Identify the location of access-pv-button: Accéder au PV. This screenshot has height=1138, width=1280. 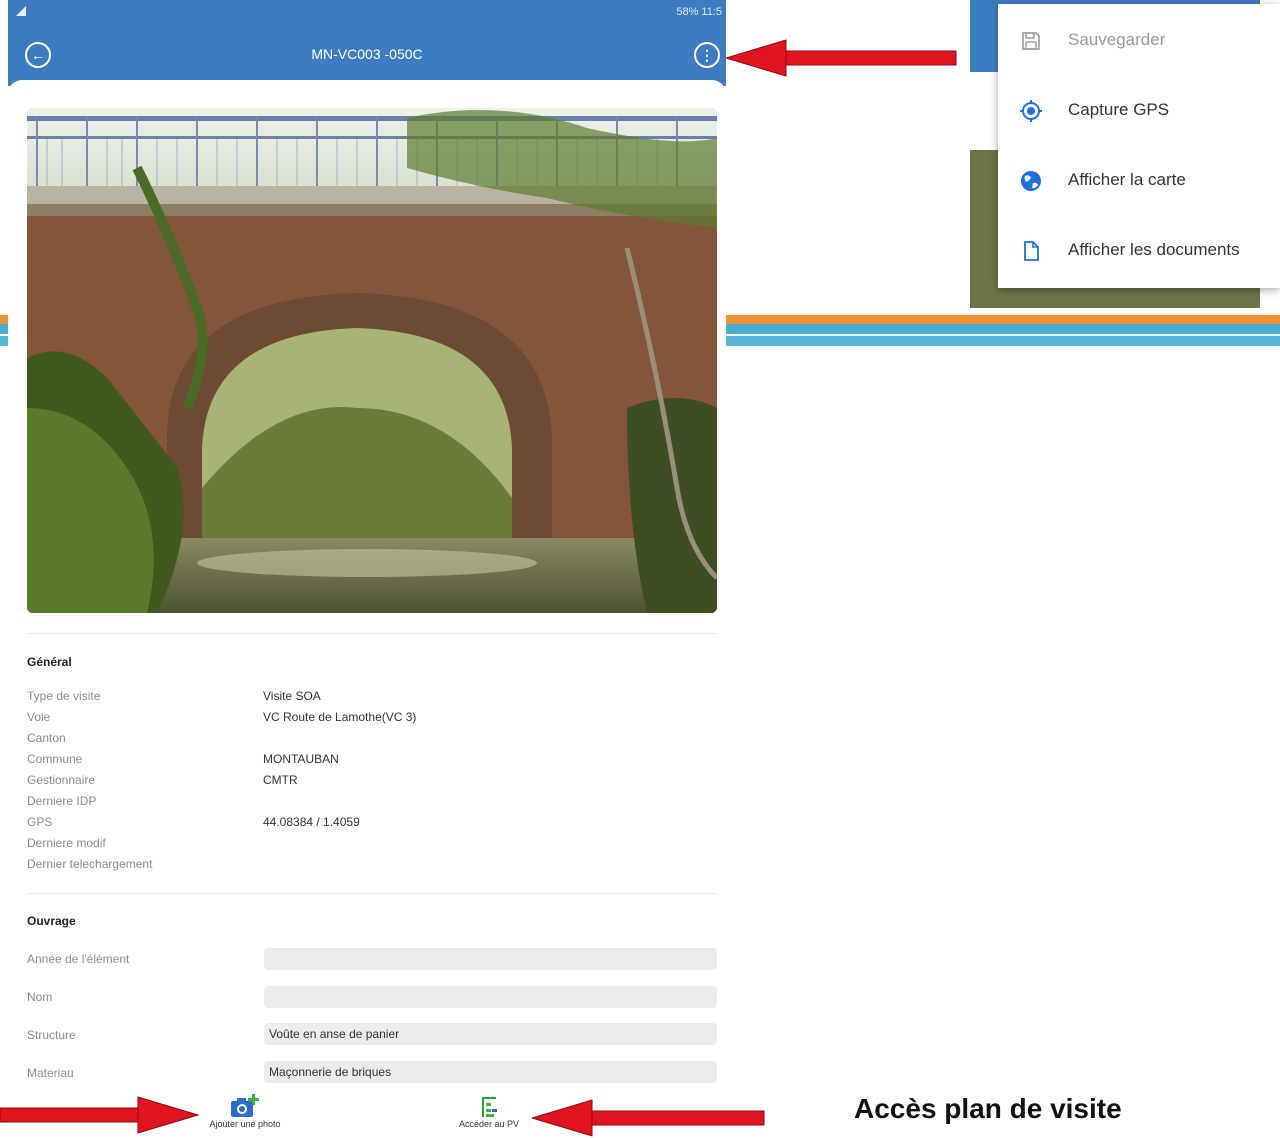
(489, 1112).